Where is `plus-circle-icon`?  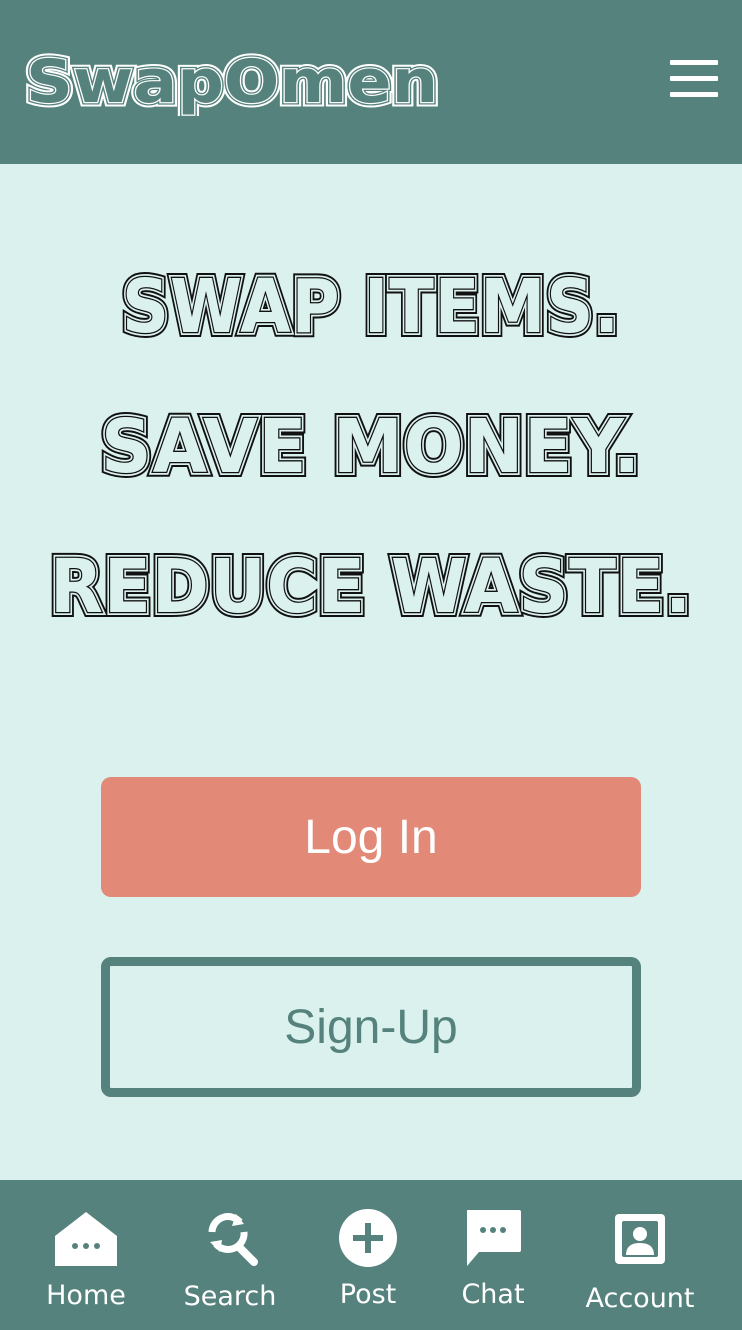 plus-circle-icon is located at coordinates (368, 1238).